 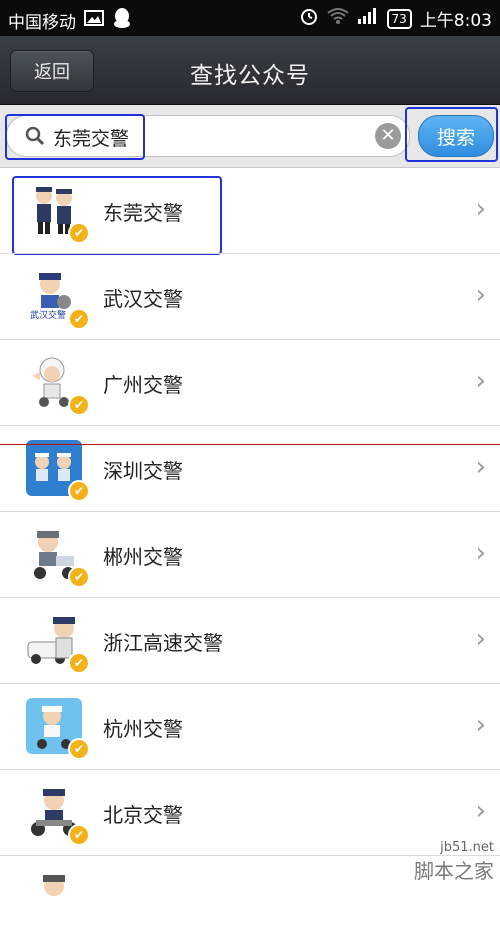 What do you see at coordinates (54, 898) in the screenshot?
I see `avatar` at bounding box center [54, 898].